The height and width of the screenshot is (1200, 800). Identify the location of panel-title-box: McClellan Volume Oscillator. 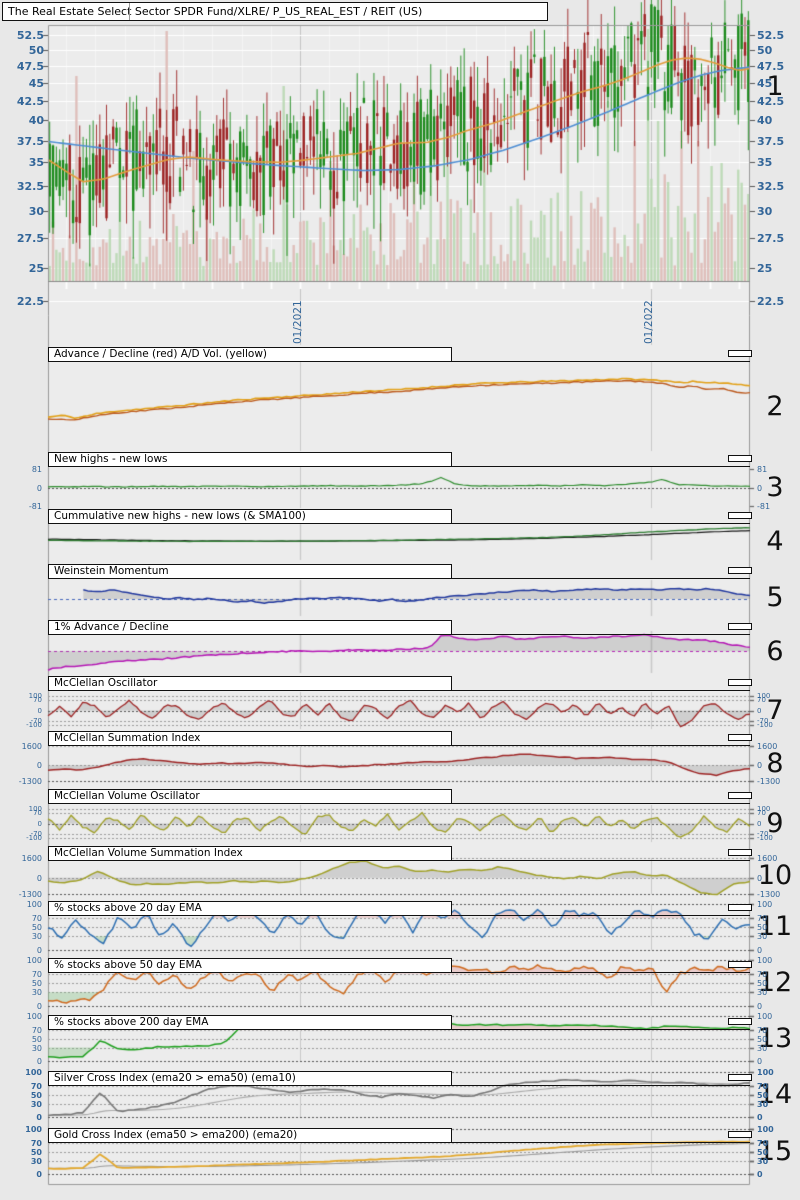
(250, 796).